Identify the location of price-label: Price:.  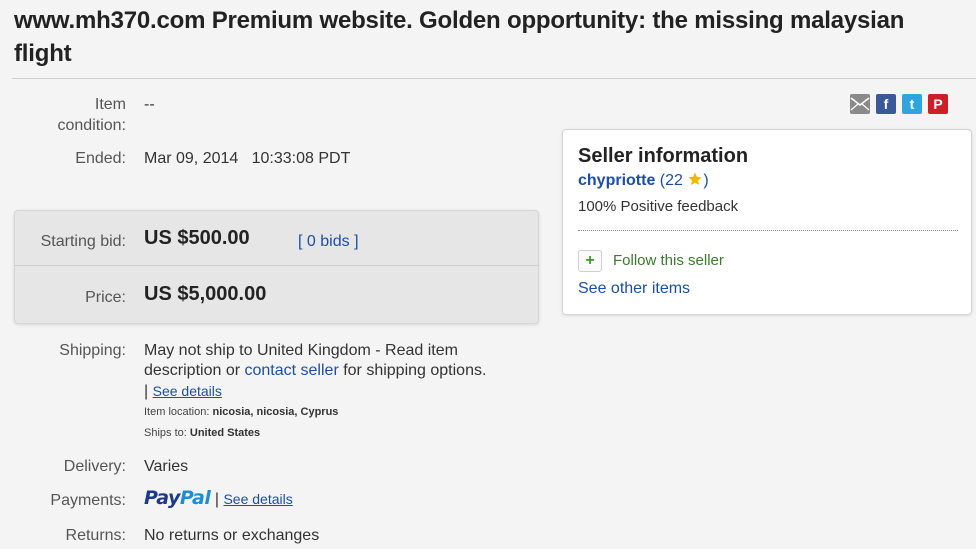
(105, 297).